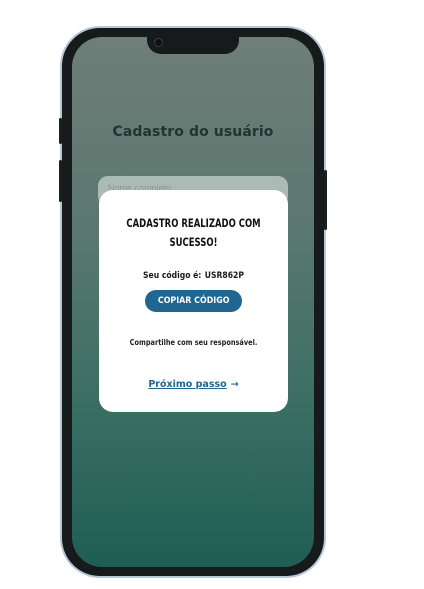 Image resolution: width=424 pixels, height=589 pixels. Describe the element at coordinates (193, 242) in the screenshot. I see `modal-title-line-2: SUCESSO!` at that location.